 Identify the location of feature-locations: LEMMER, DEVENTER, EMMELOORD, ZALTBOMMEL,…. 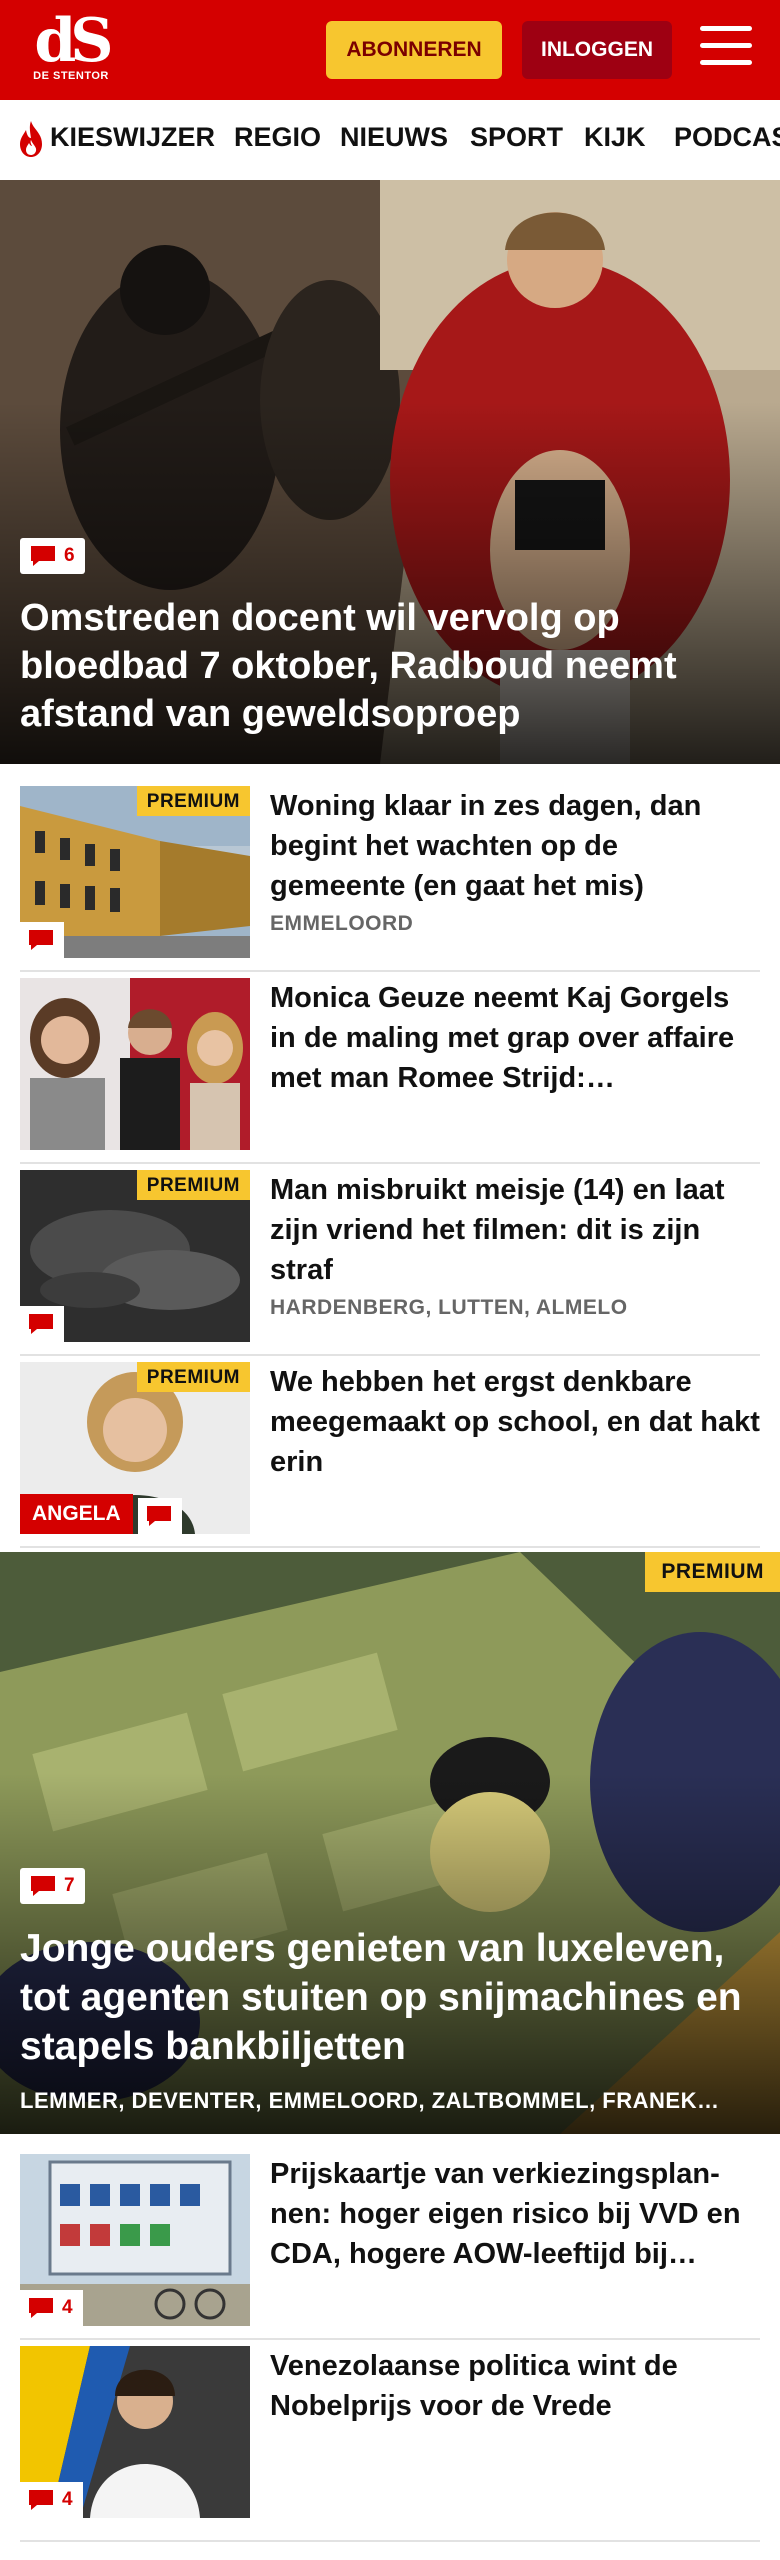
(370, 2100).